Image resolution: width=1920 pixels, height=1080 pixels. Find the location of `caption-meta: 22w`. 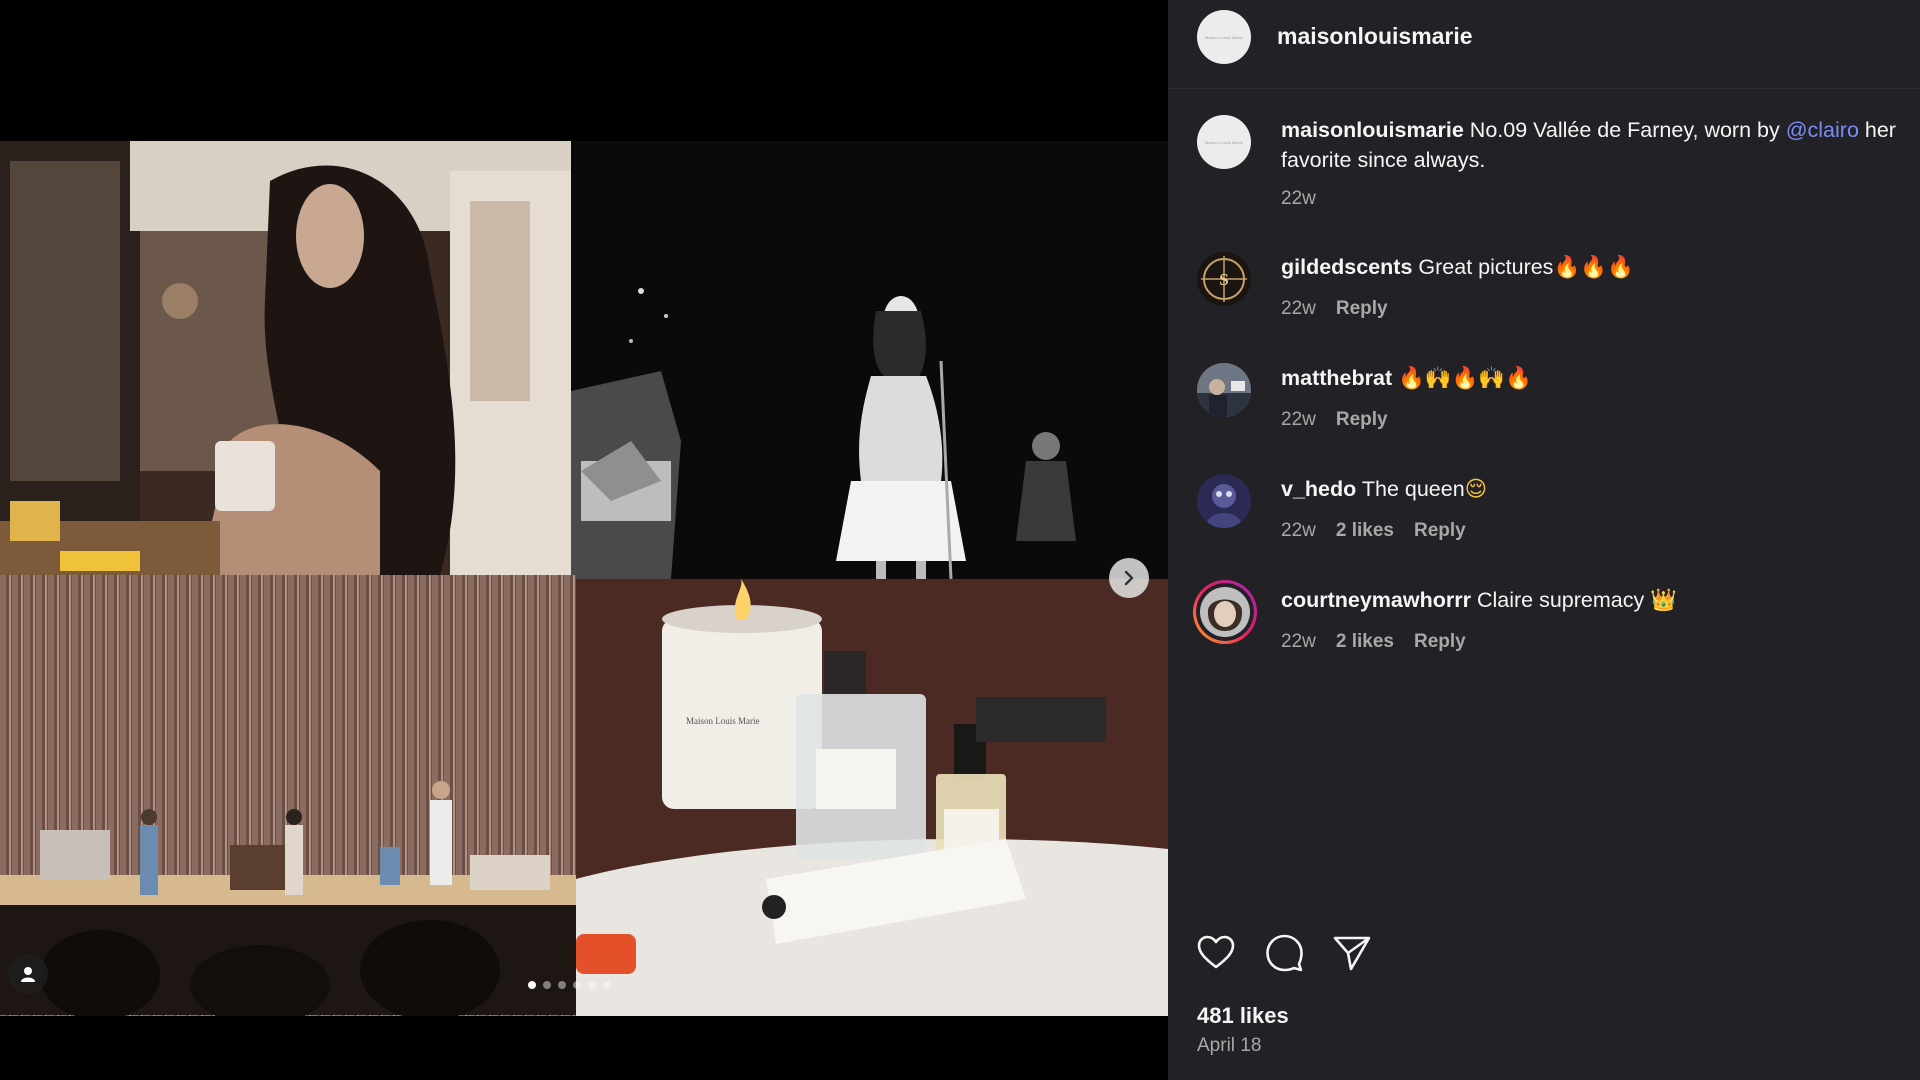

caption-meta: 22w is located at coordinates (1298, 199).